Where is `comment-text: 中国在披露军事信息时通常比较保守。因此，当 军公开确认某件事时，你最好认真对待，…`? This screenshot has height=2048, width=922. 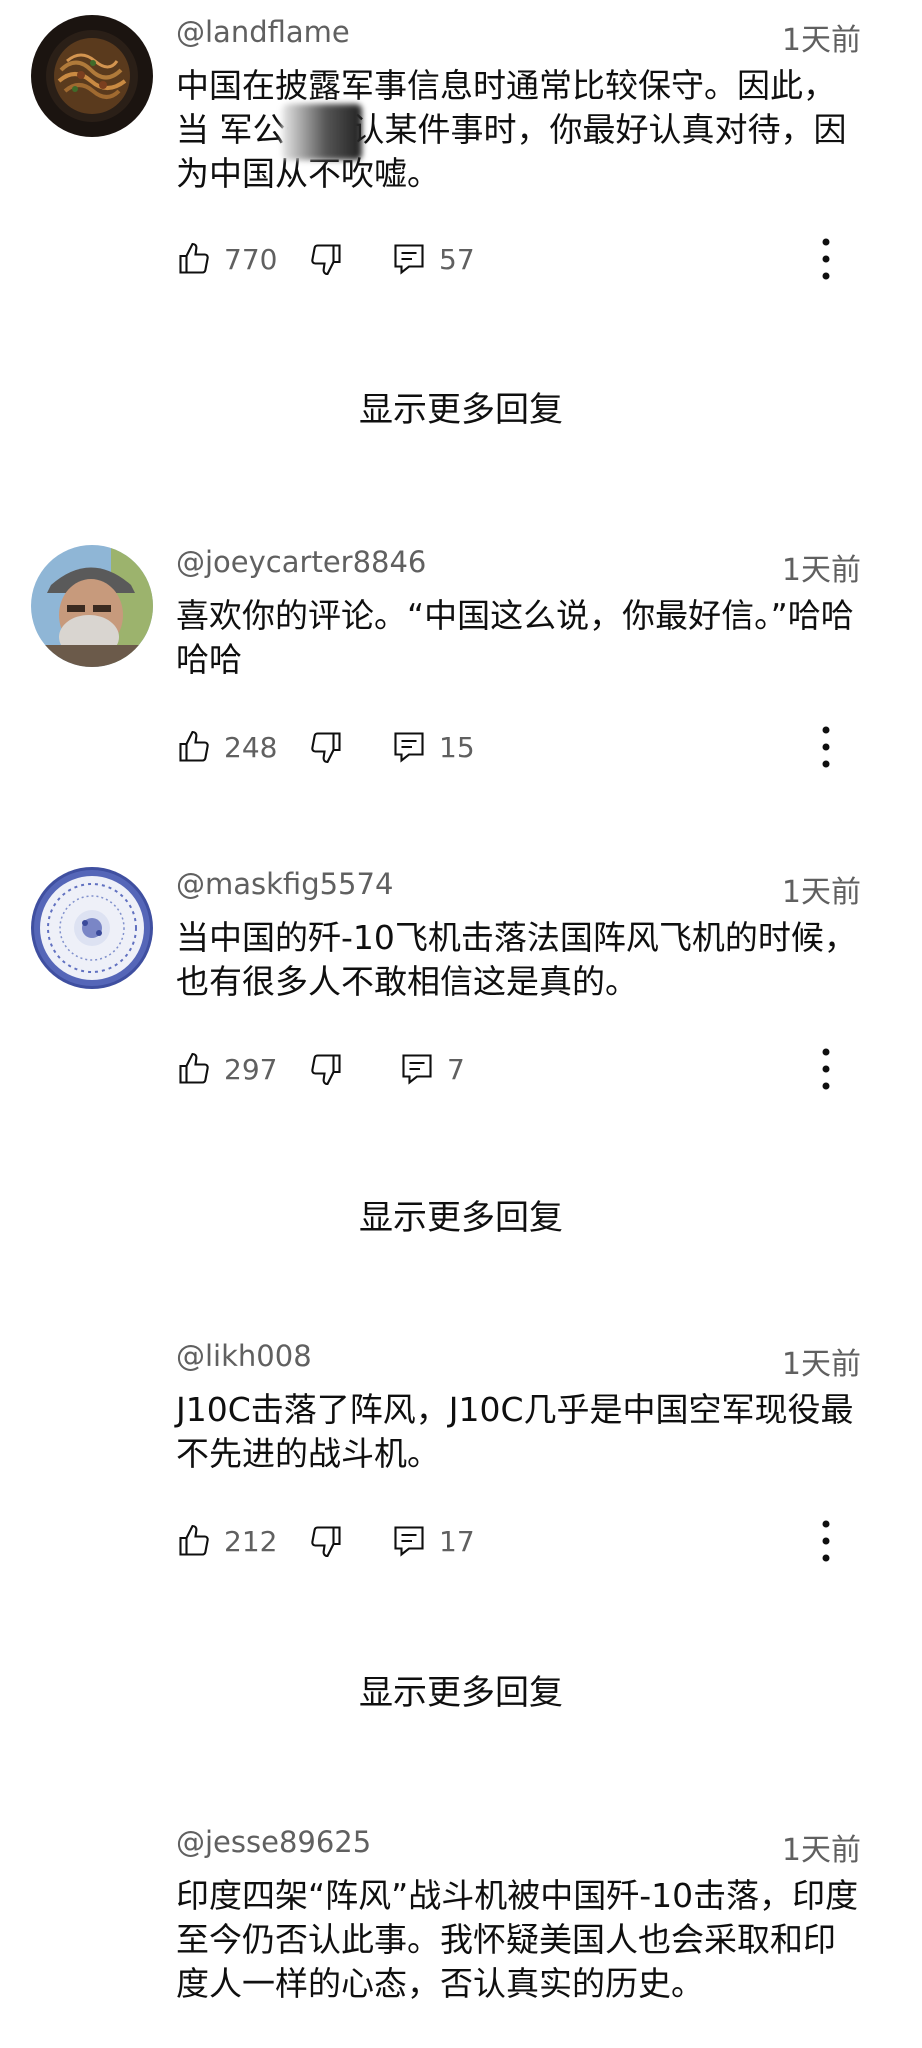 comment-text: 中国在披露军事信息时通常比较保守。因此，当 军公开确认某件事时，你最好认真对待，… is located at coordinates (511, 129).